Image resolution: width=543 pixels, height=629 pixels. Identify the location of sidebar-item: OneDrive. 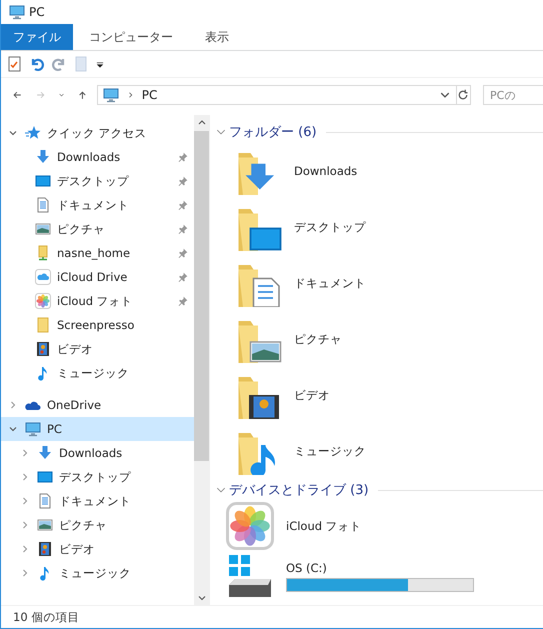
(97, 405).